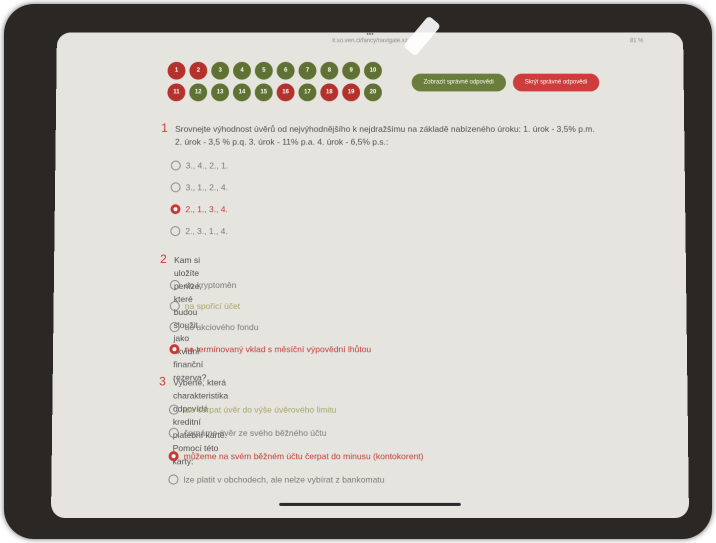  Describe the element at coordinates (164, 127) in the screenshot. I see `question-number: 1` at that location.